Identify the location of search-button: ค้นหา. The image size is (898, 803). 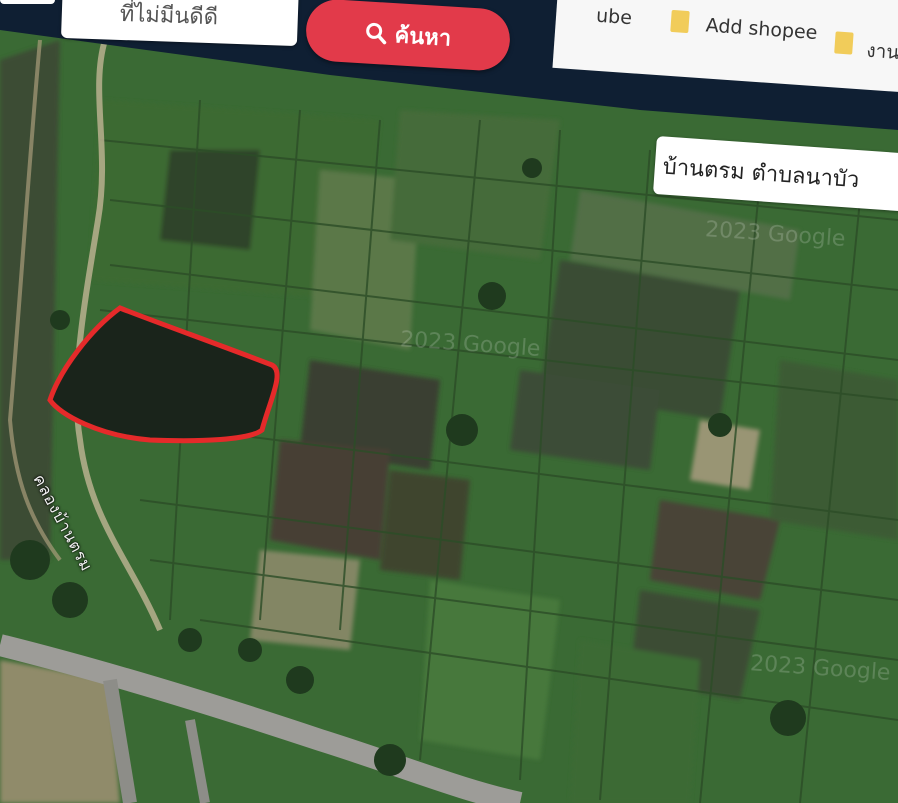
(408, 36).